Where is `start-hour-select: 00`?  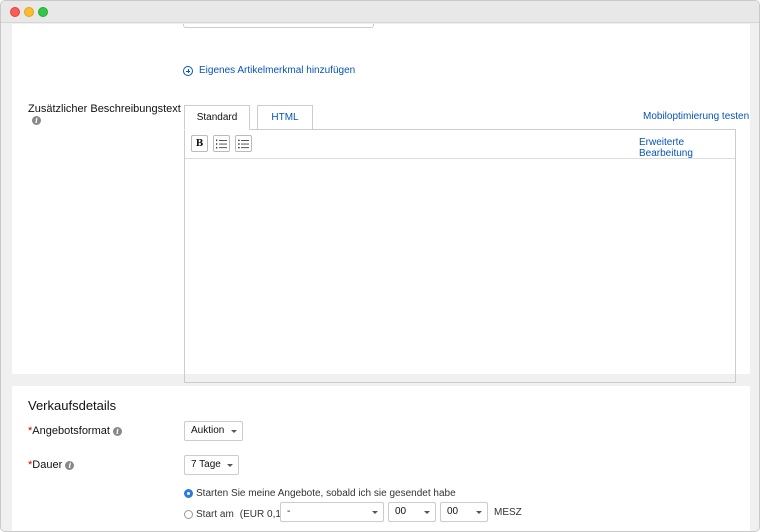 start-hour-select: 00 is located at coordinates (412, 512).